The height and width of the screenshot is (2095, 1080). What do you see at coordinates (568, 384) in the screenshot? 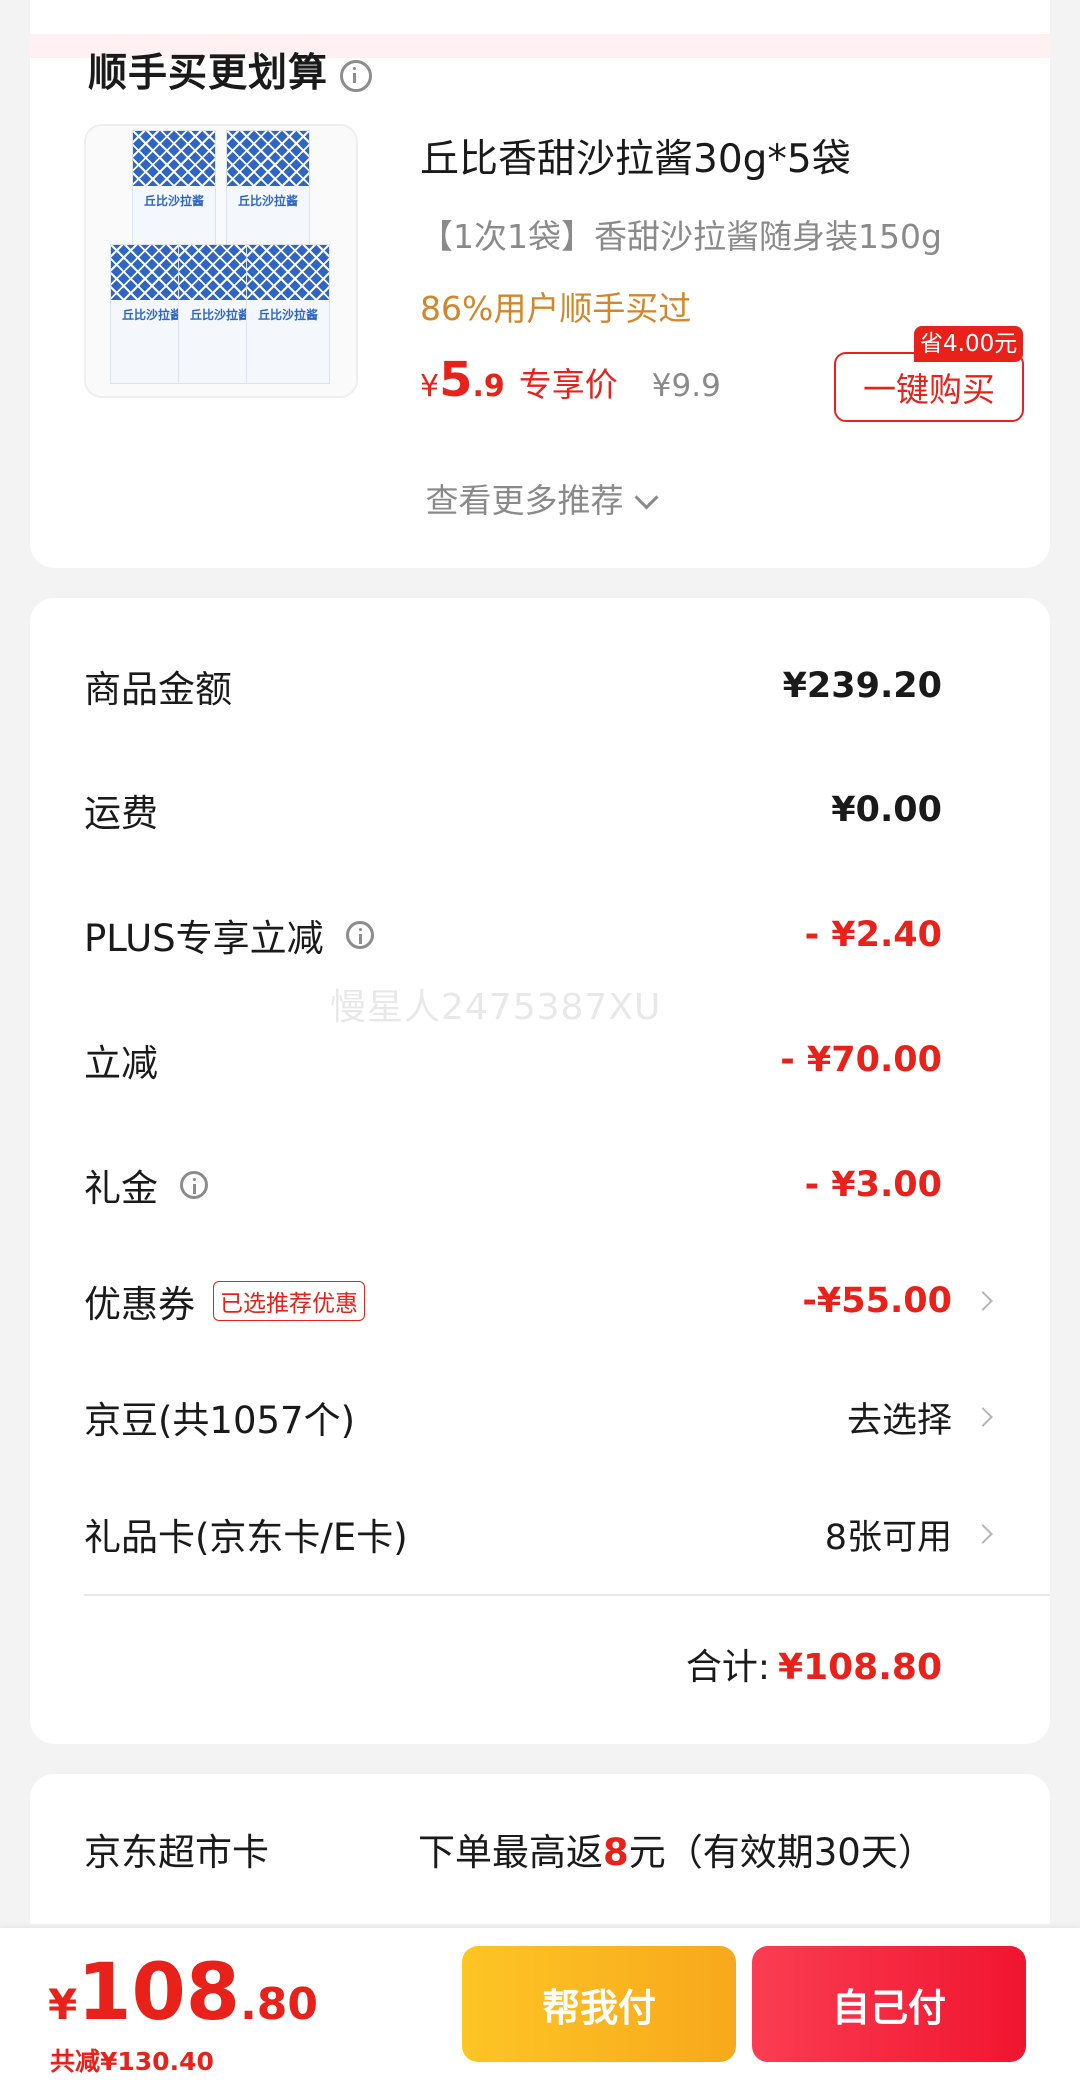
I see `price-label: 专享价` at bounding box center [568, 384].